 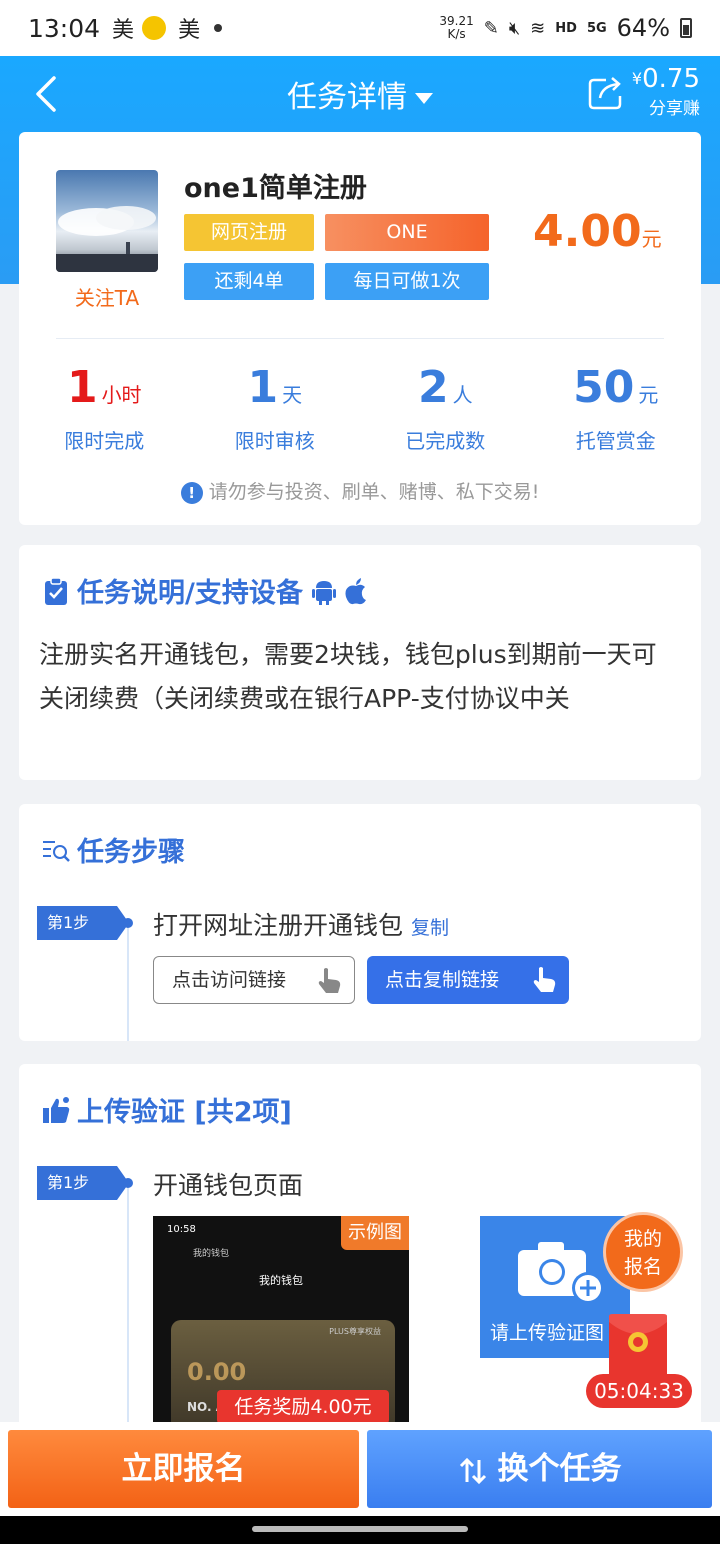 What do you see at coordinates (360, 338) in the screenshot?
I see `divider` at bounding box center [360, 338].